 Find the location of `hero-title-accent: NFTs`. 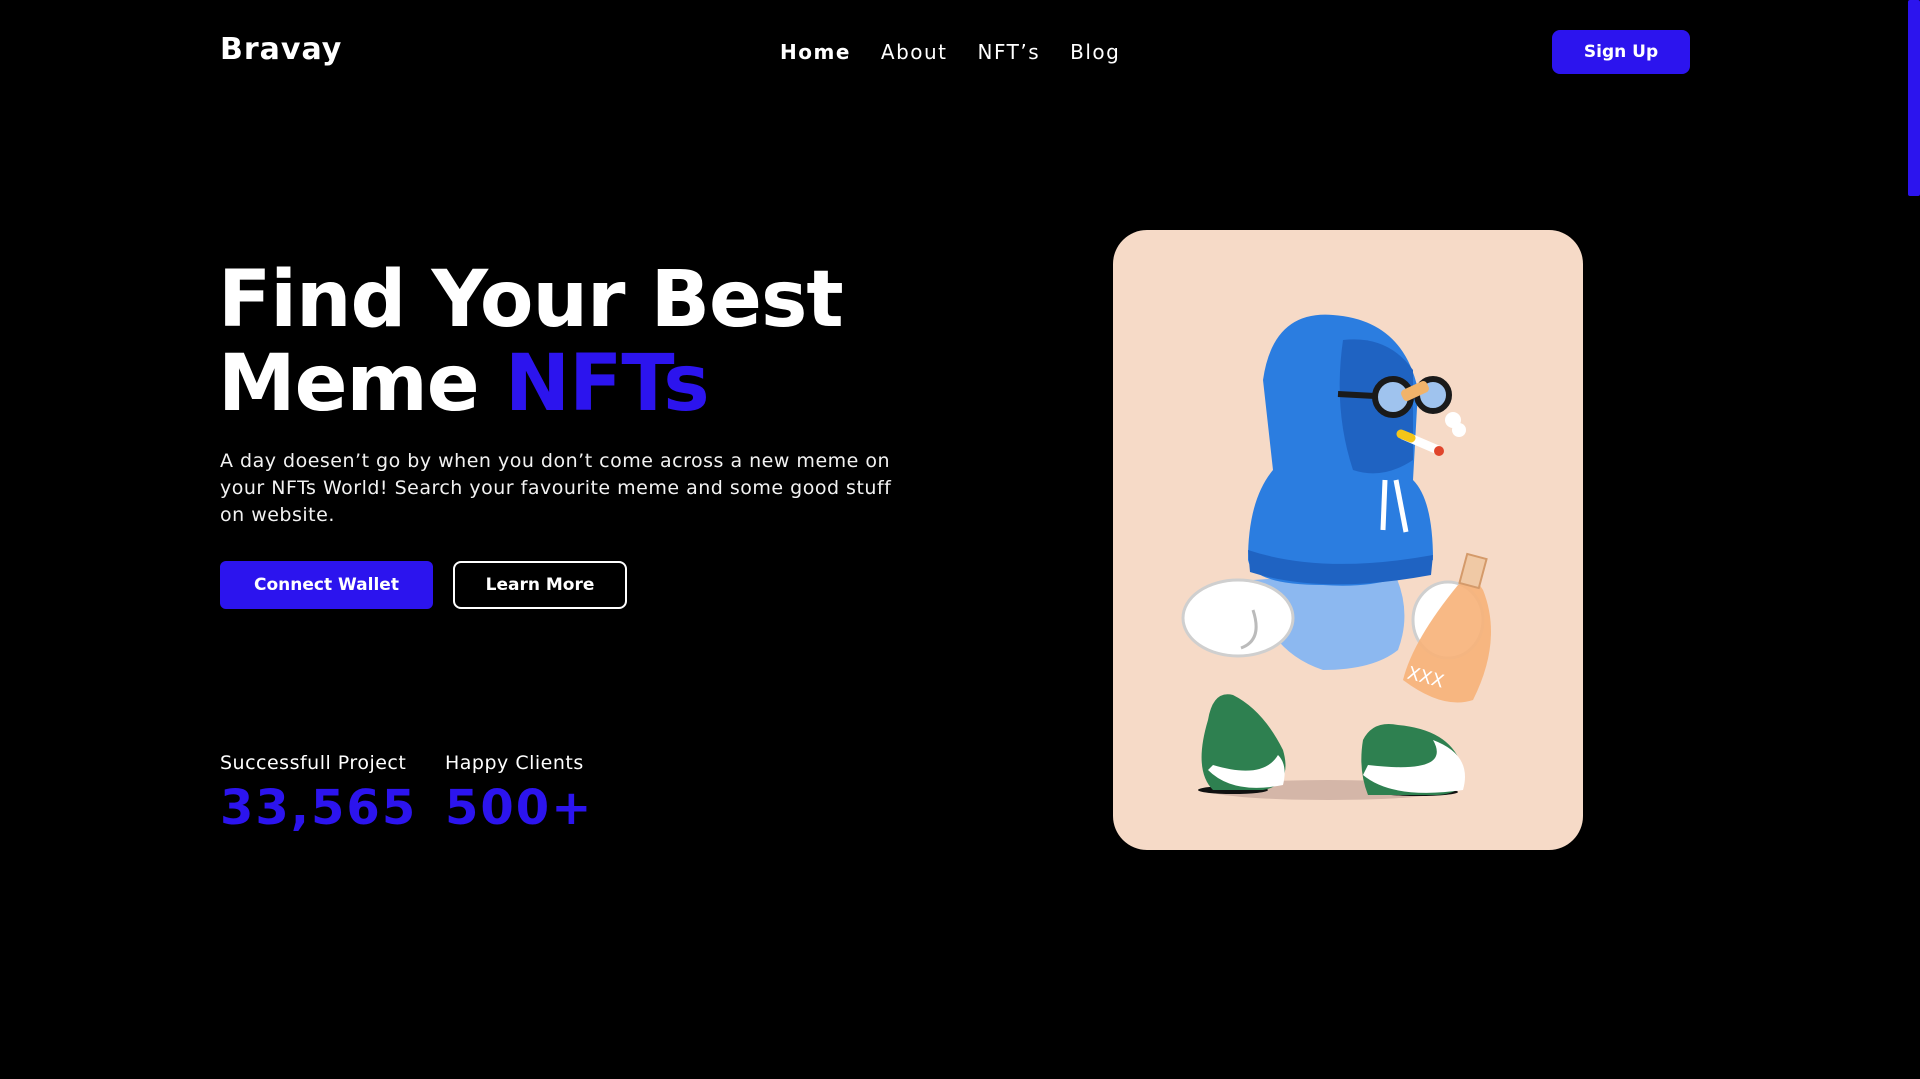

hero-title-accent: NFTs is located at coordinates (607, 384).